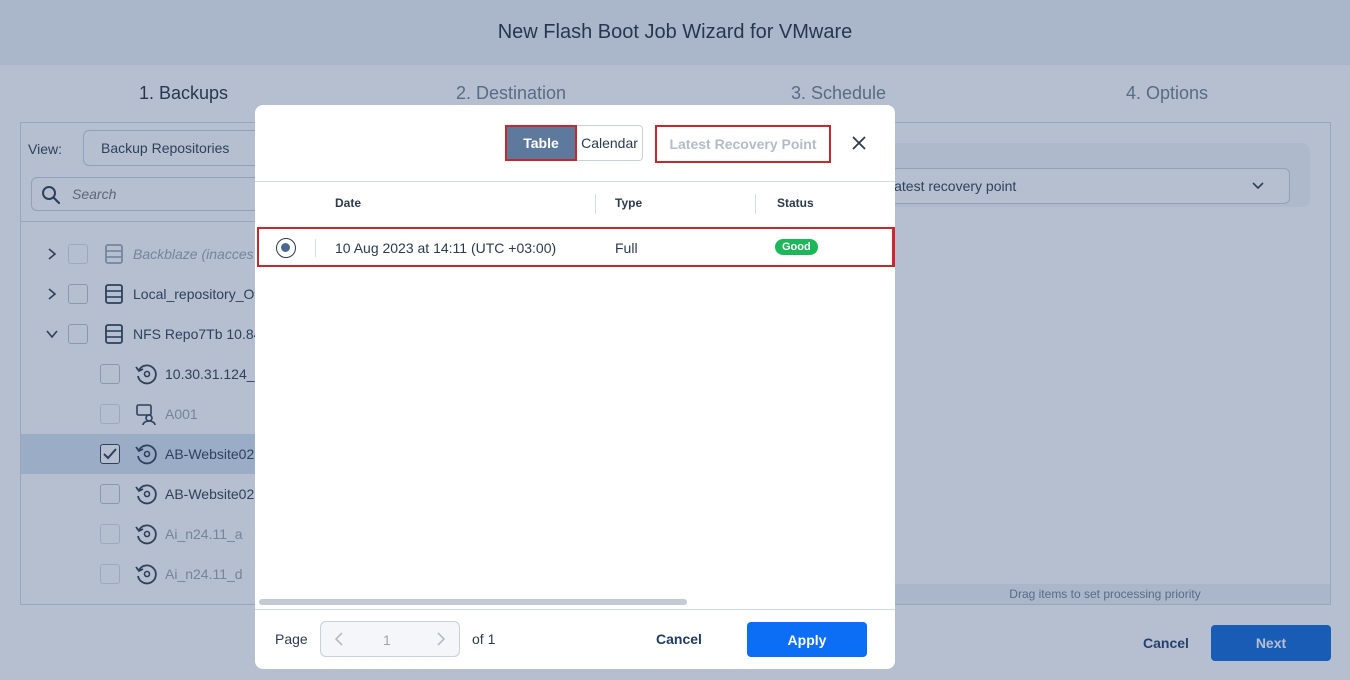 This screenshot has width=1350, height=680. Describe the element at coordinates (575, 204) in the screenshot. I see `table-header: Date Type Status` at that location.